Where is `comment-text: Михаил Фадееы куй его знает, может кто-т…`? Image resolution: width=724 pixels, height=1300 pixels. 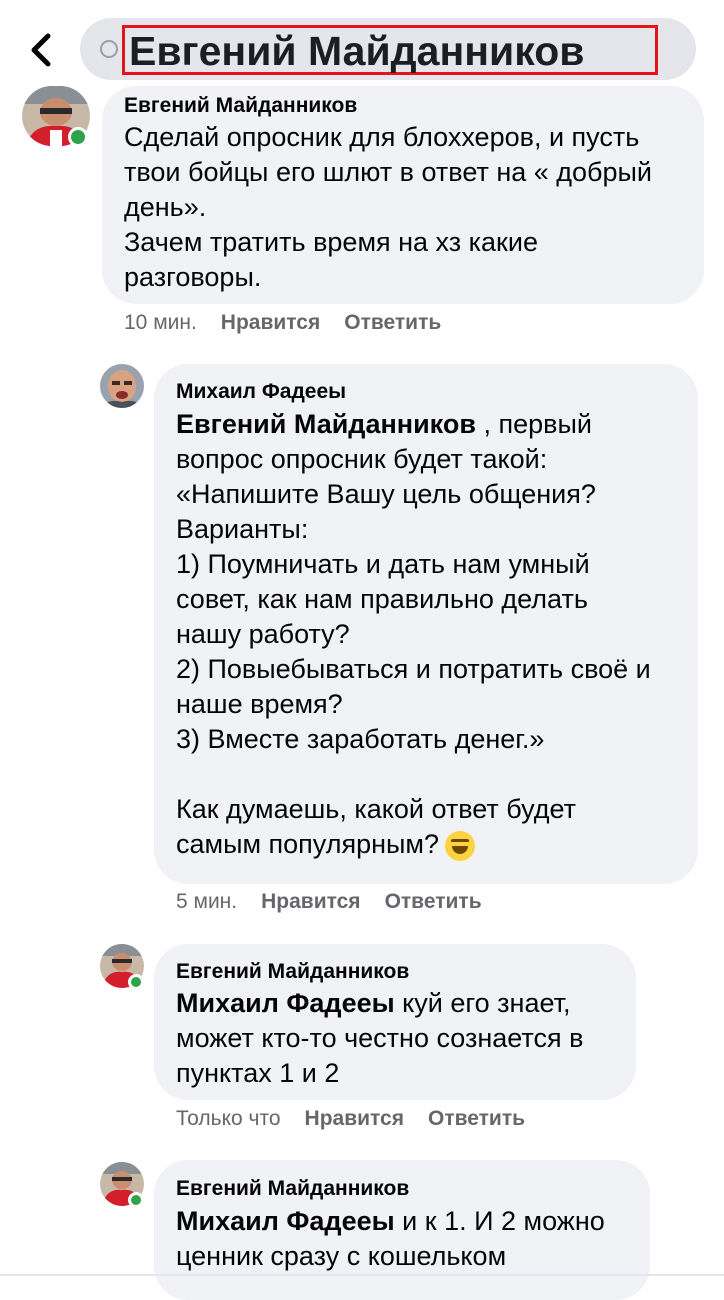
comment-text: Михаил Фадееы куй его знает, может кто-т… is located at coordinates (404, 1038).